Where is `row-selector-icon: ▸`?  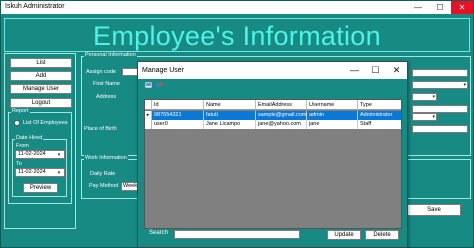
row-selector-icon: ▸ is located at coordinates (148, 115).